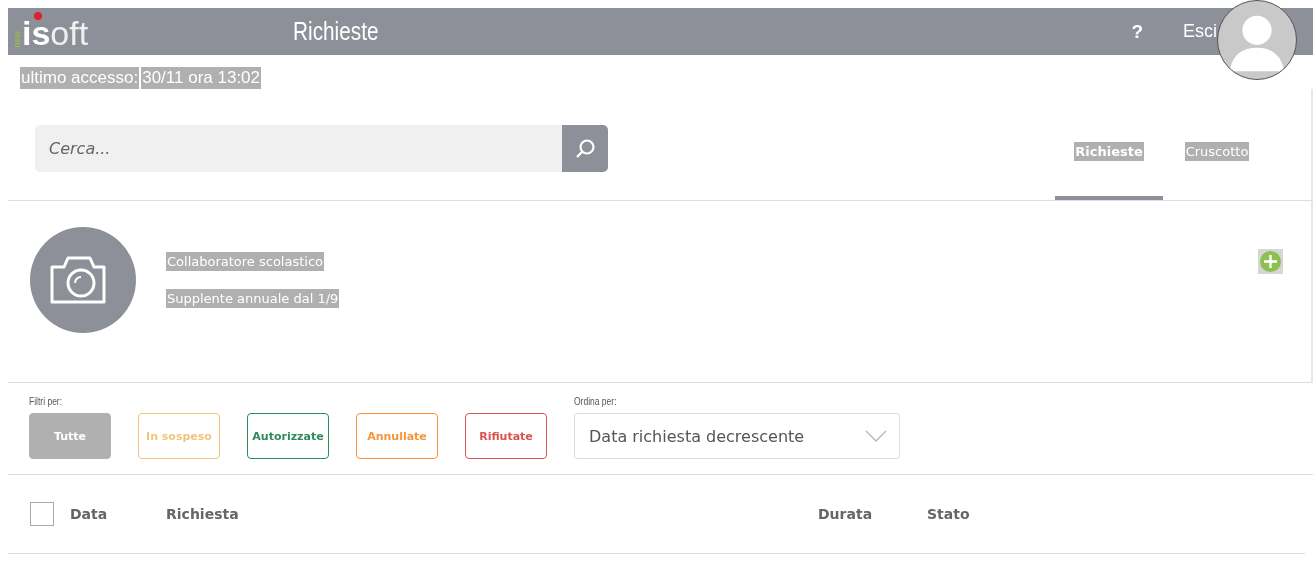  What do you see at coordinates (83, 279) in the screenshot?
I see `camera-icon` at bounding box center [83, 279].